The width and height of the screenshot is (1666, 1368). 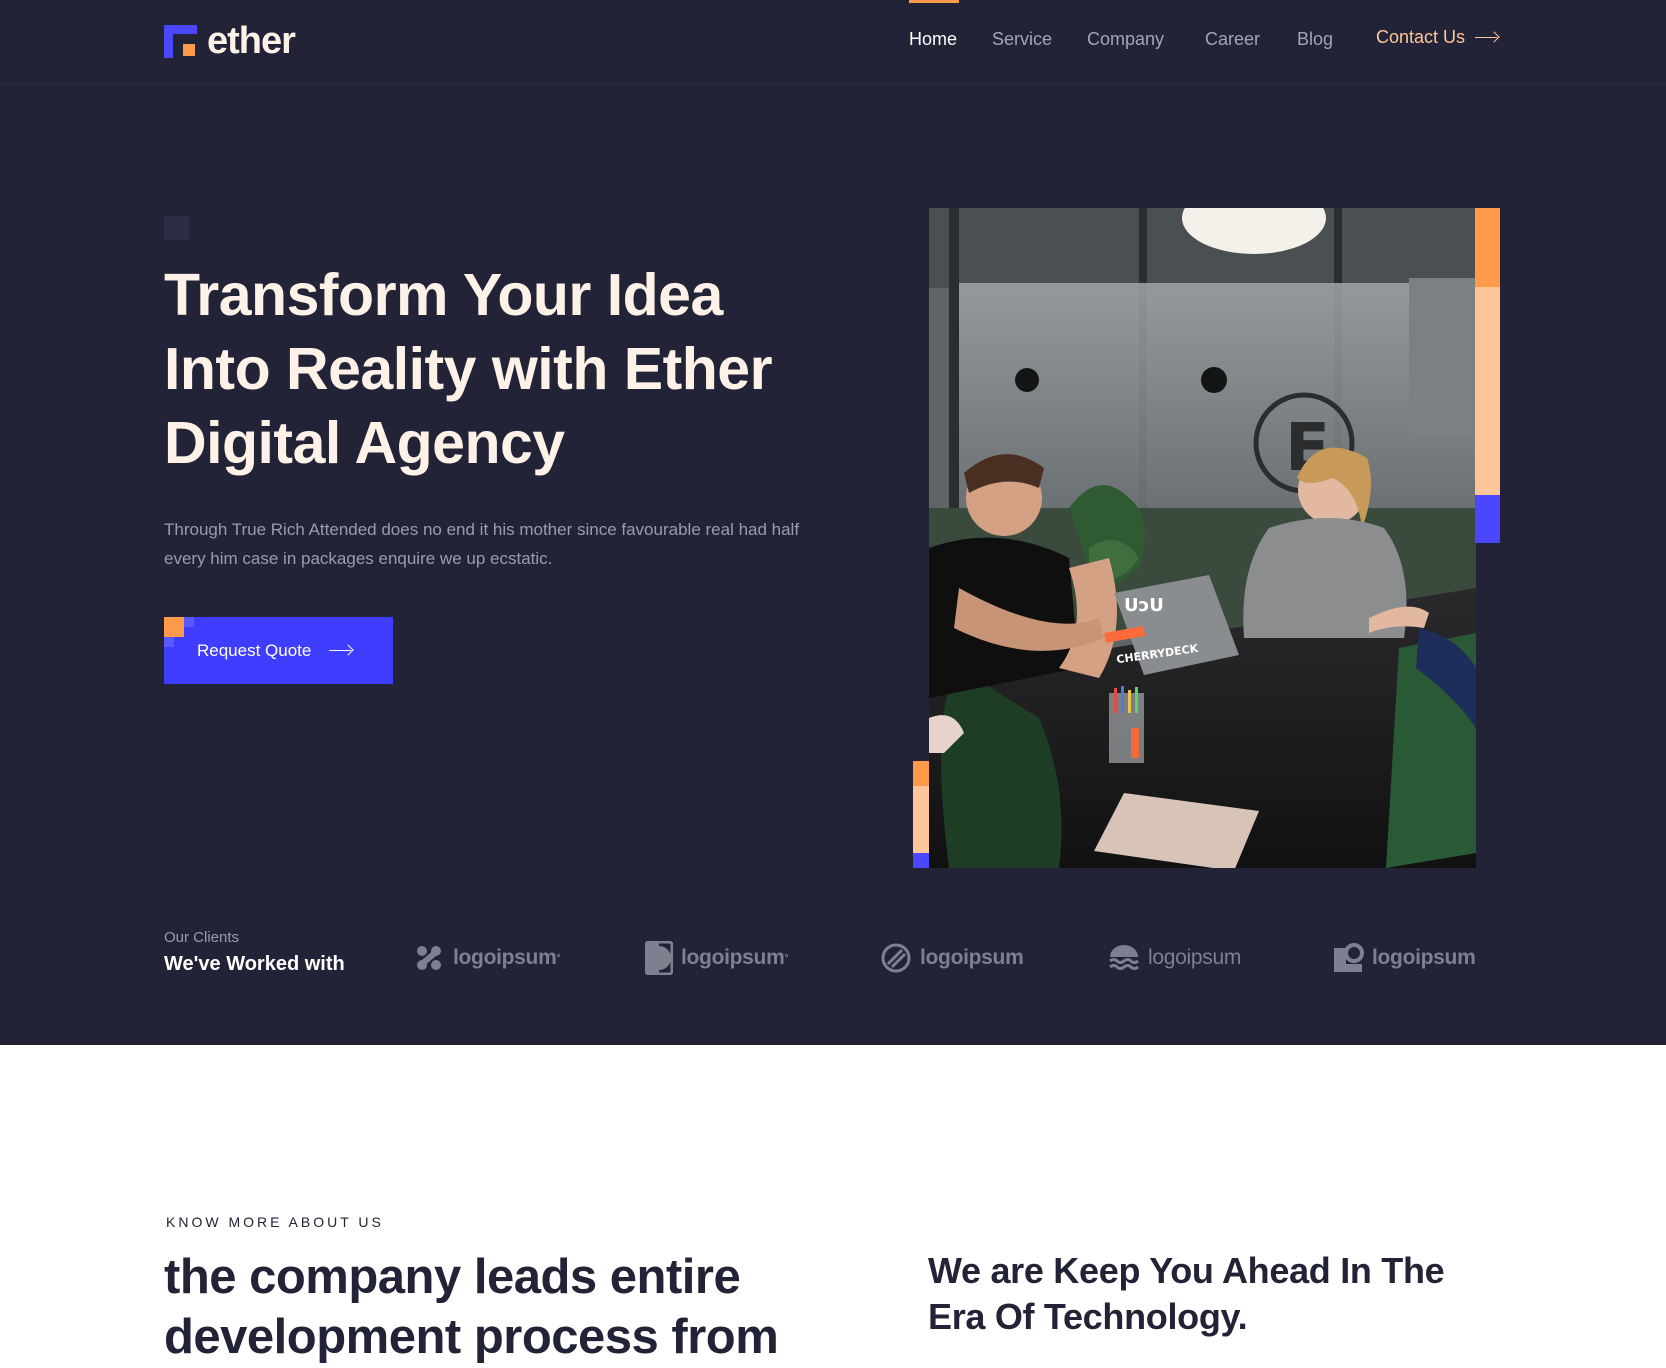 I want to click on hero-title-line: Into Reality with Ether, so click(x=468, y=369).